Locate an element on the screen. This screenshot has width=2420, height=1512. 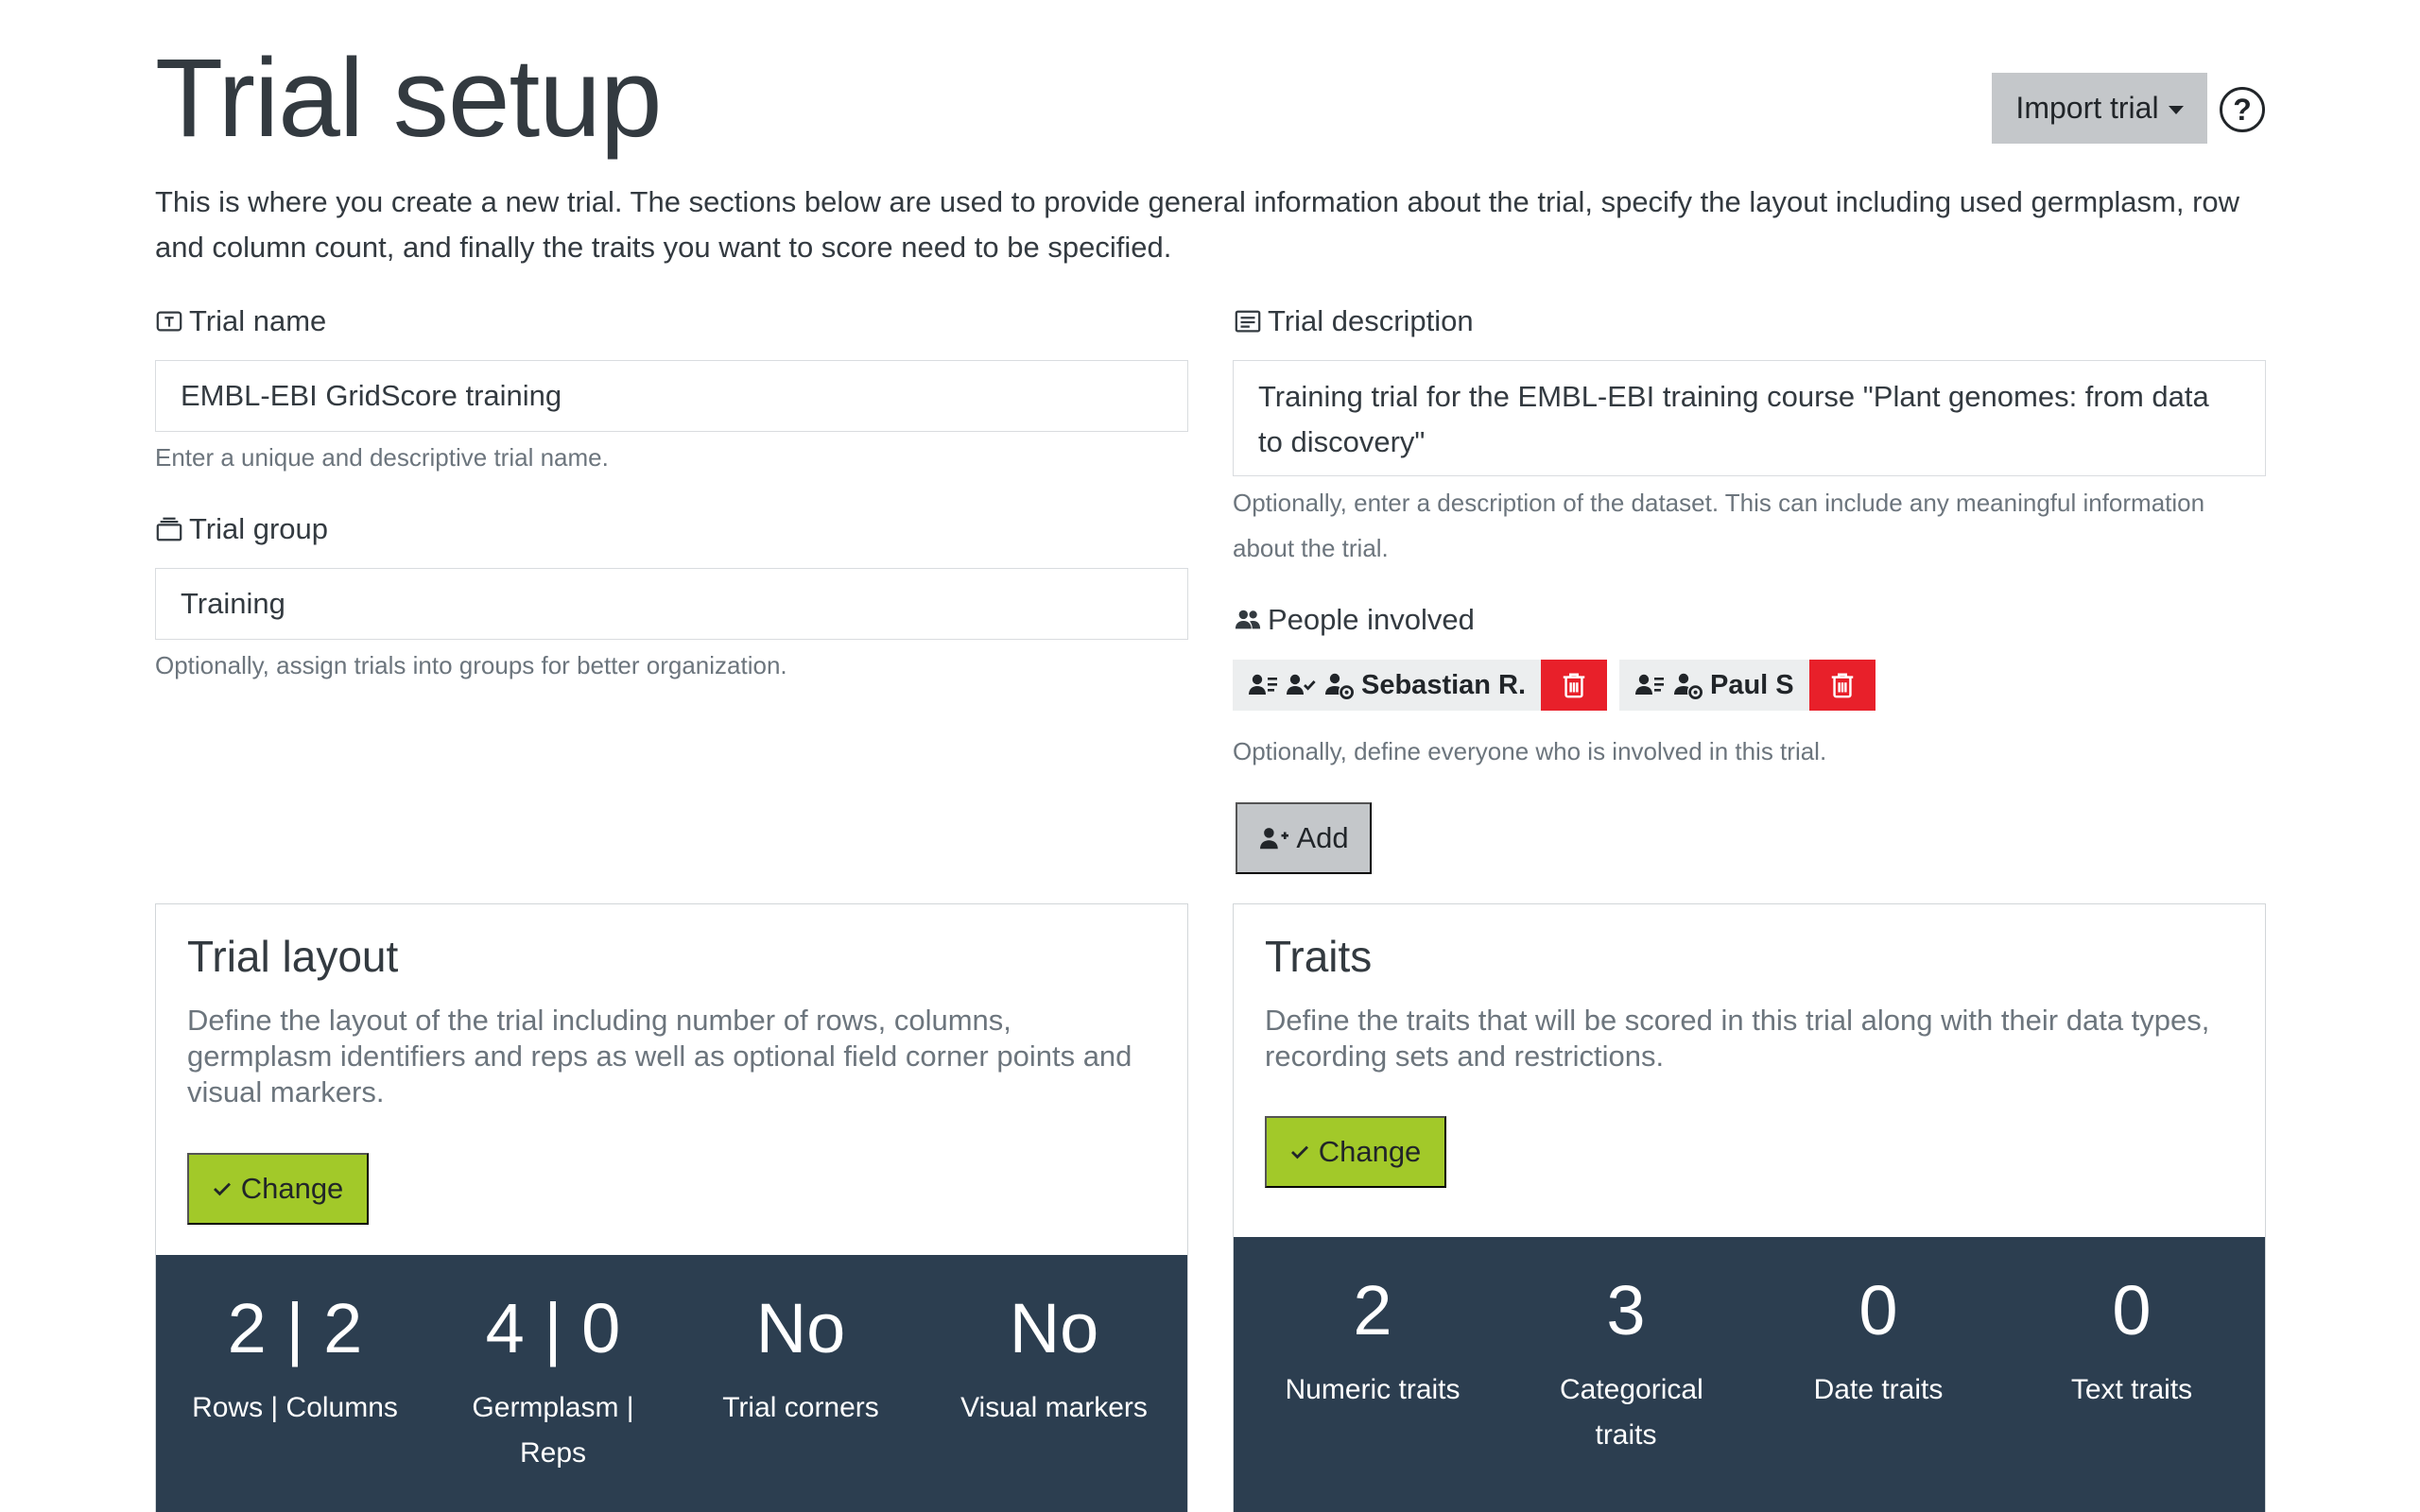
group-box-icon is located at coordinates (169, 529).